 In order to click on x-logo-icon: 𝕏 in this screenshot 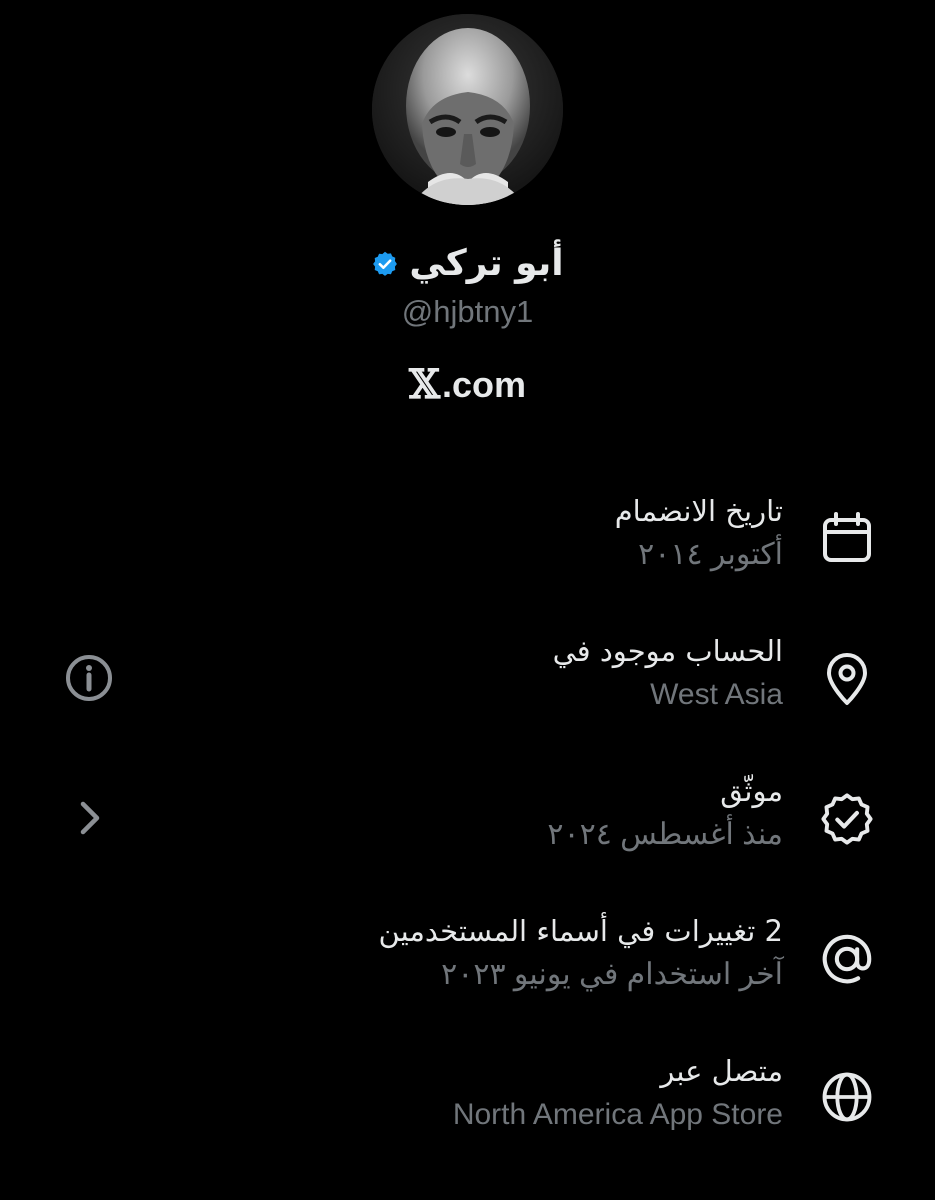, I will do `click(424, 384)`.